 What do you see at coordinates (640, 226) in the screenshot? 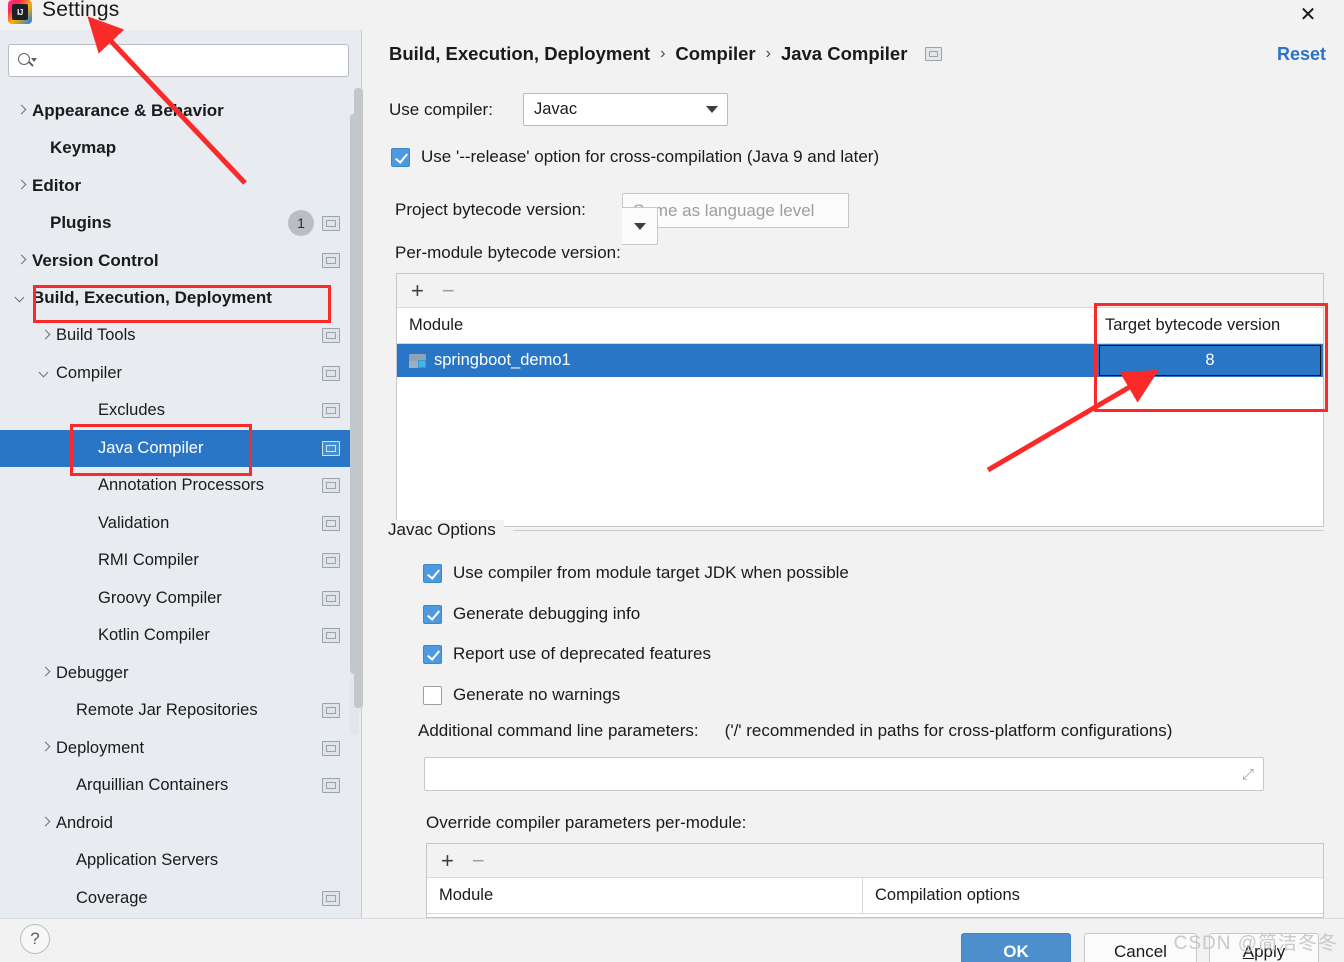
I see `project-bytecode-chevron-down-icon` at bounding box center [640, 226].